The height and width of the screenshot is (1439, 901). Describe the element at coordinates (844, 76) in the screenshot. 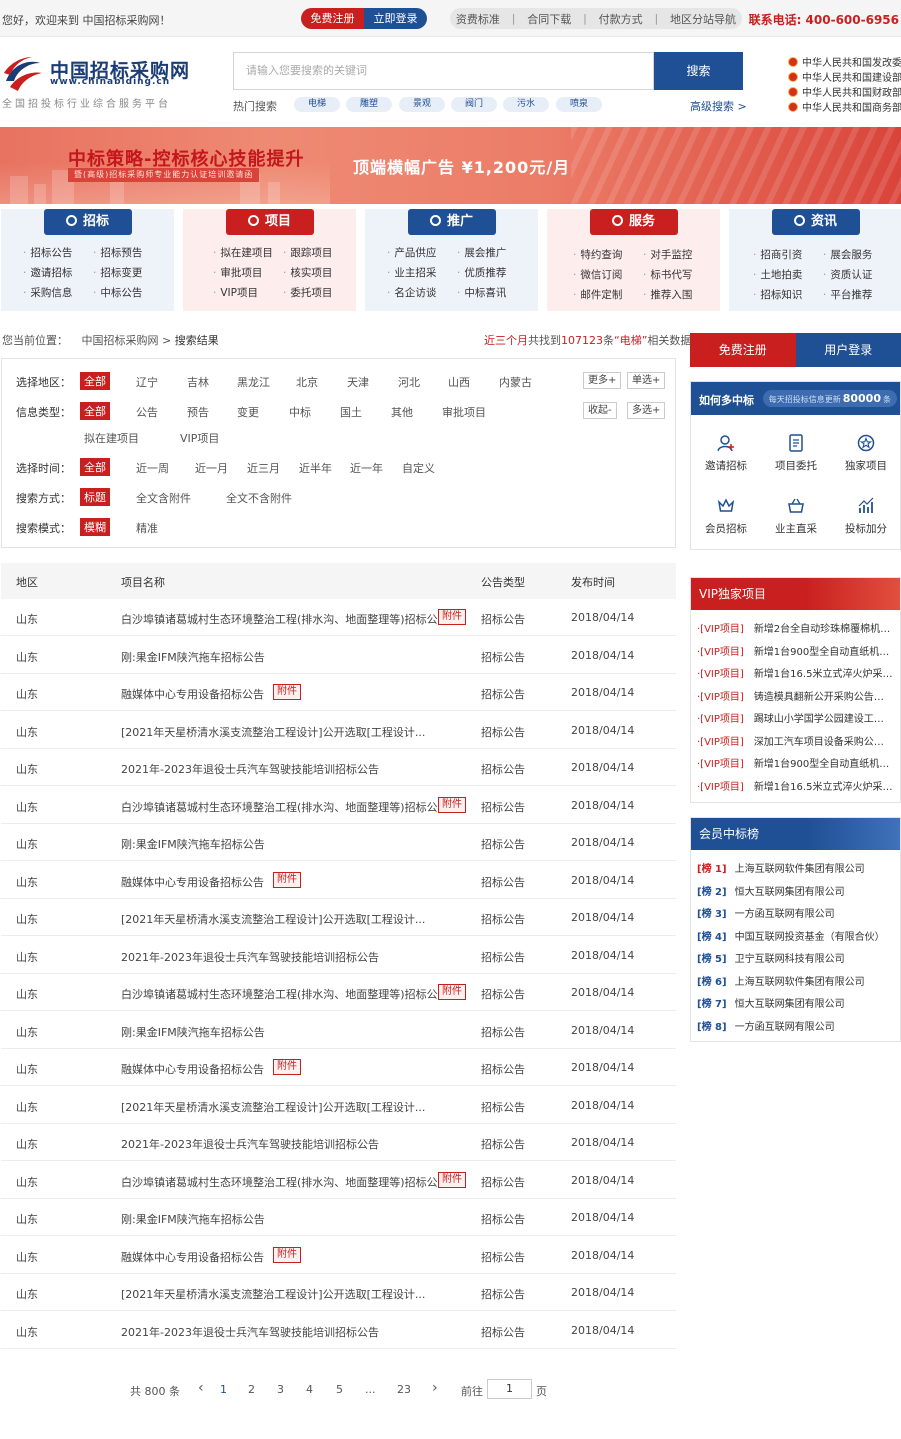

I see `gov-link: 中华人民共和国建设部` at that location.